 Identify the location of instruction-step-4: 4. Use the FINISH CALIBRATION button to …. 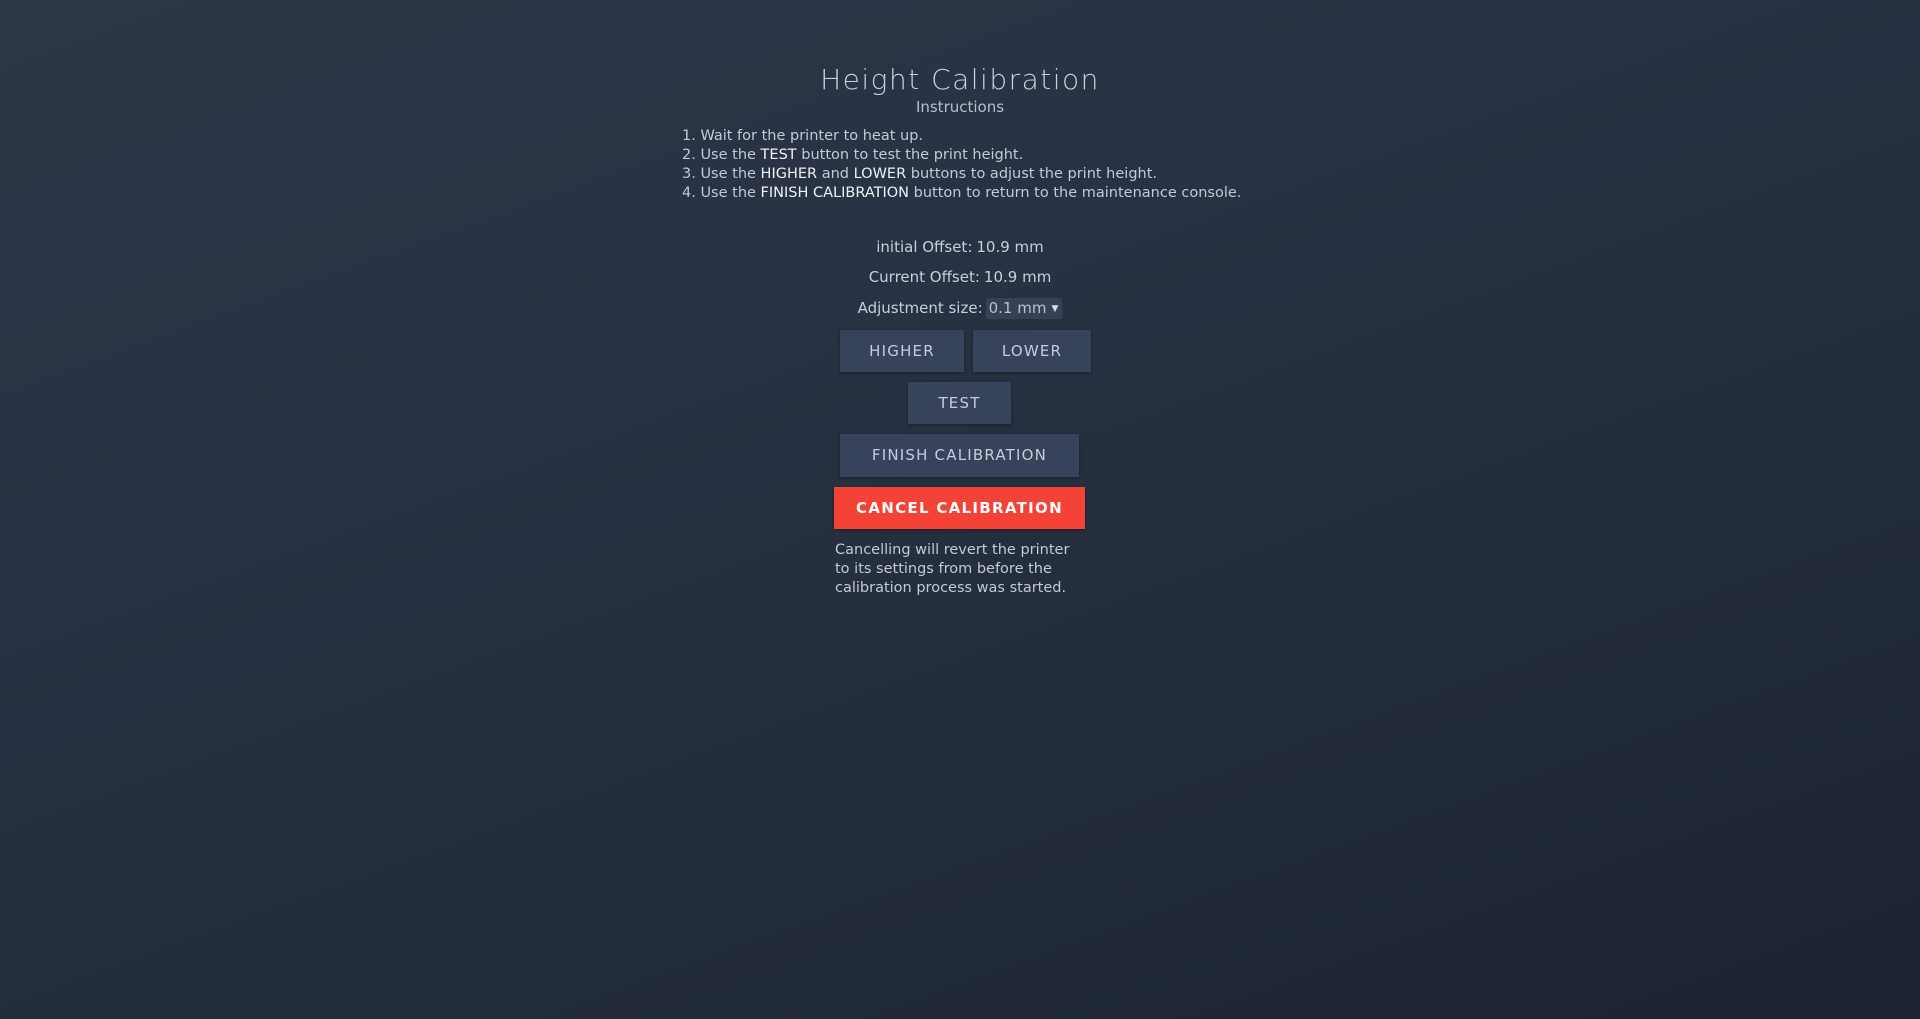
(992, 193).